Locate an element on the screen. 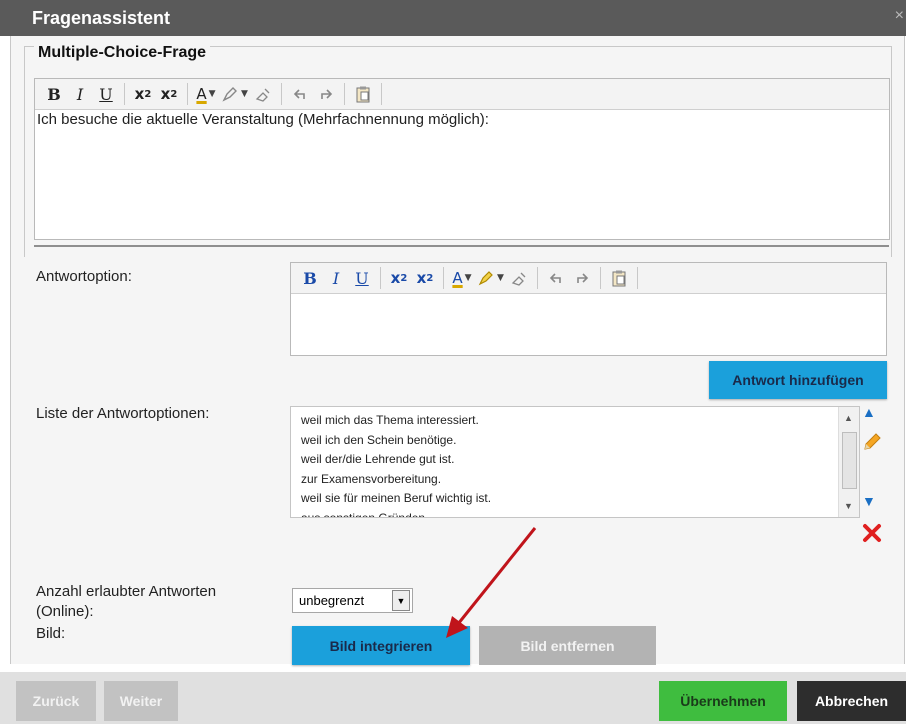  scroll-up-icon: ▲ is located at coordinates (848, 418).